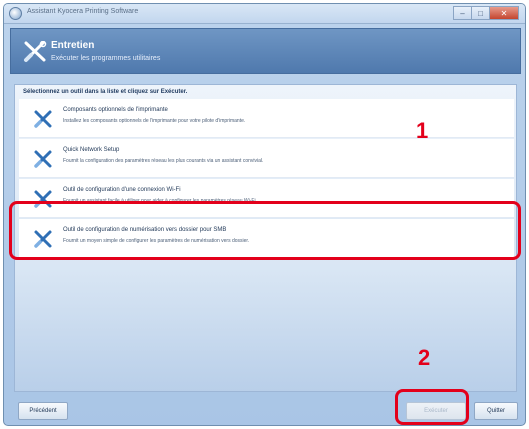  What do you see at coordinates (436, 411) in the screenshot?
I see `execute-button: Exécuter` at bounding box center [436, 411].